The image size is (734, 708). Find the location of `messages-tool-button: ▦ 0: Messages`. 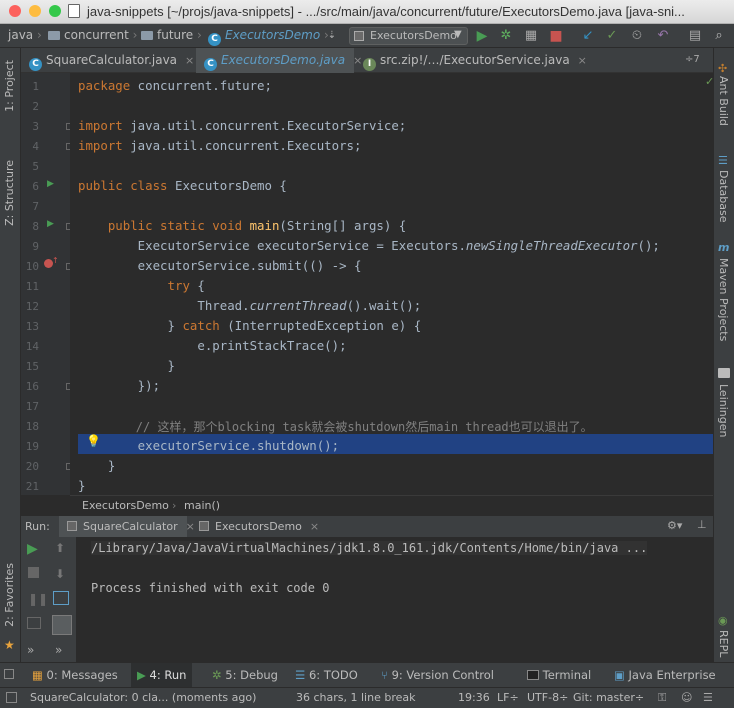

messages-tool-button: ▦ 0: Messages is located at coordinates (75, 675).